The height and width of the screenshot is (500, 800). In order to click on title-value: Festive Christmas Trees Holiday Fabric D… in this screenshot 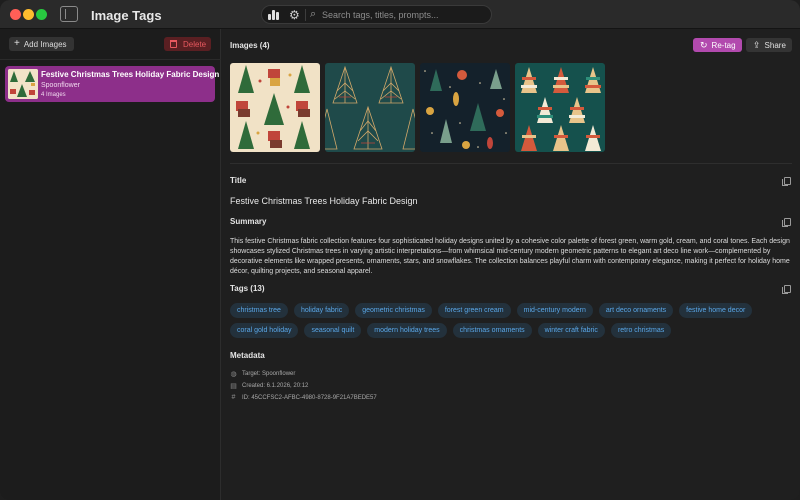, I will do `click(324, 201)`.